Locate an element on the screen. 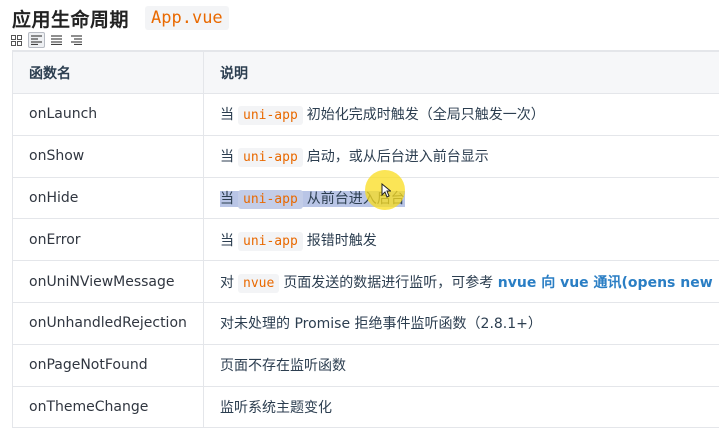 The image size is (719, 434). table-toolbar is located at coordinates (46, 40).